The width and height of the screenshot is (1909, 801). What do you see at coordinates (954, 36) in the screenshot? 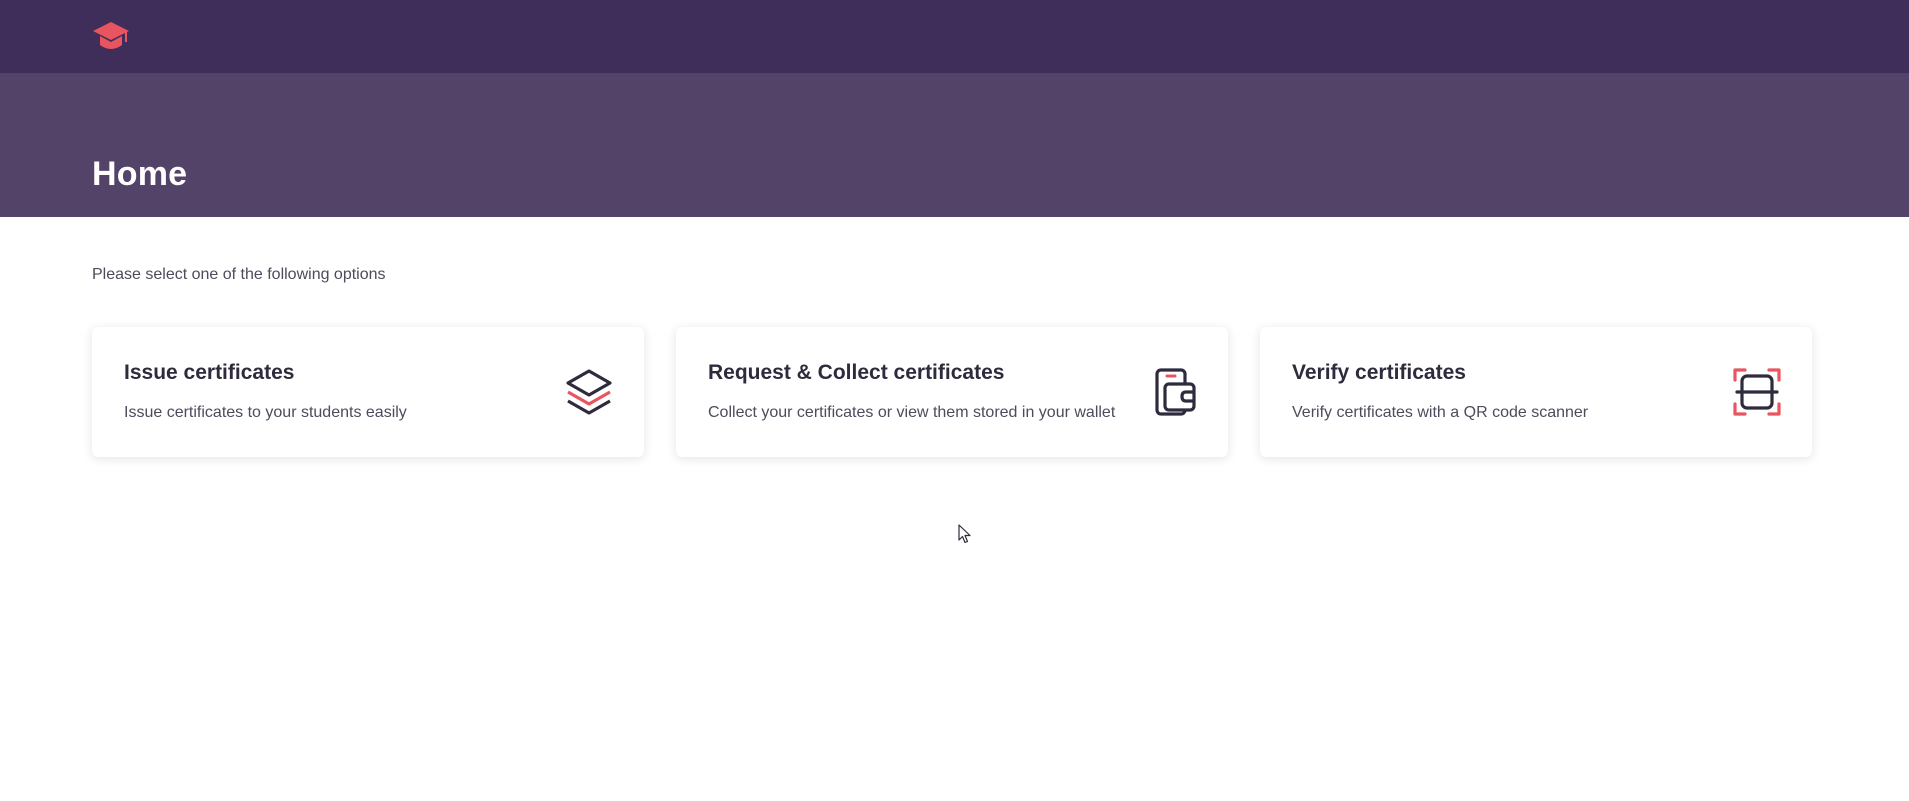
I see `top-navigation-bar` at bounding box center [954, 36].